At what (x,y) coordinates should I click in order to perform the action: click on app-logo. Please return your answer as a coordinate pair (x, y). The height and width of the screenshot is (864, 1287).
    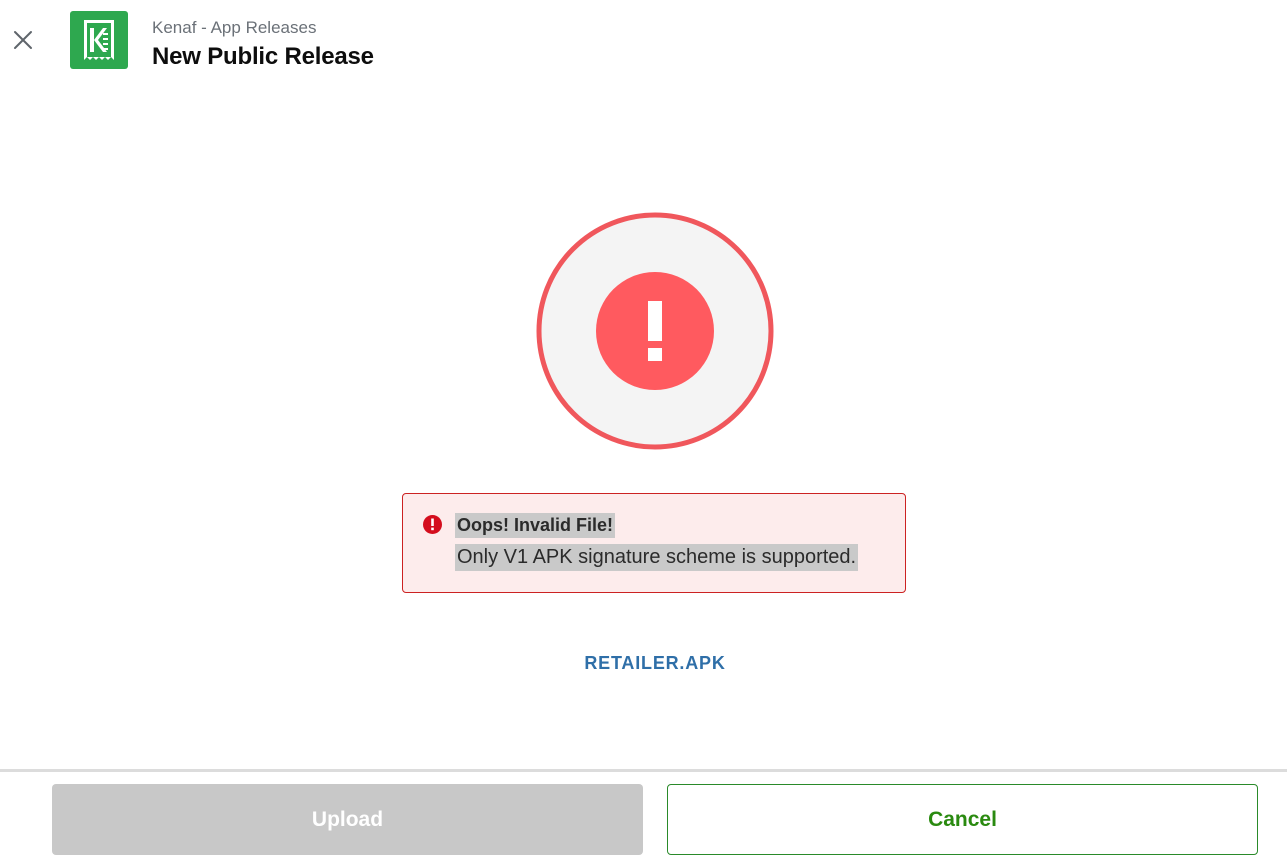
    Looking at the image, I should click on (99, 40).